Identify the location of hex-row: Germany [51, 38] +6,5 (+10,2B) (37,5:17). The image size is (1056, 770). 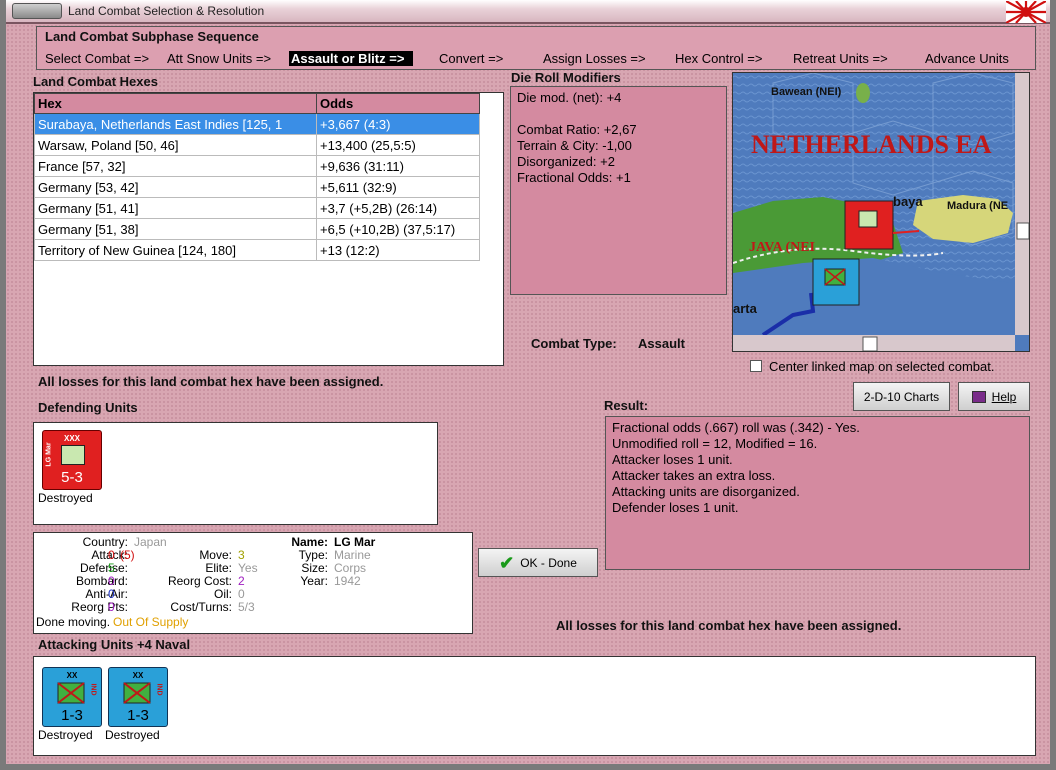
(257, 229).